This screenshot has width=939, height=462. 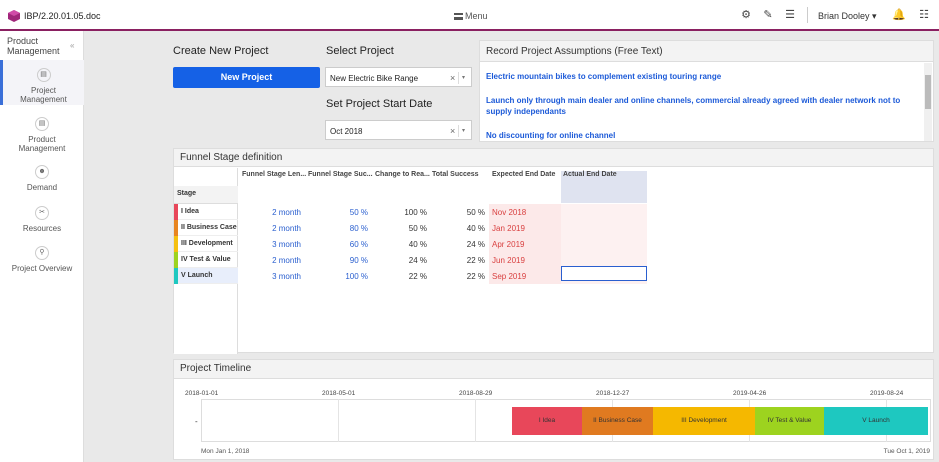 What do you see at coordinates (338, 228) in the screenshot?
I see `stage-success-cell: 80 %` at bounding box center [338, 228].